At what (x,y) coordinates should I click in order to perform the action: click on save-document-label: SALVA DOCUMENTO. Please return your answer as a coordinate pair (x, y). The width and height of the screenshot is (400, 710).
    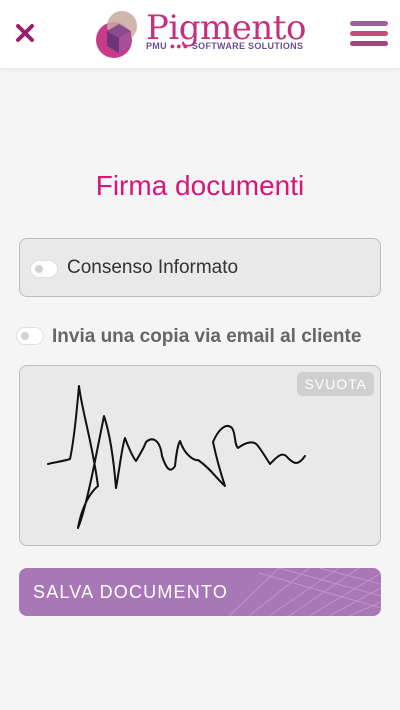
    Looking at the image, I should click on (131, 592).